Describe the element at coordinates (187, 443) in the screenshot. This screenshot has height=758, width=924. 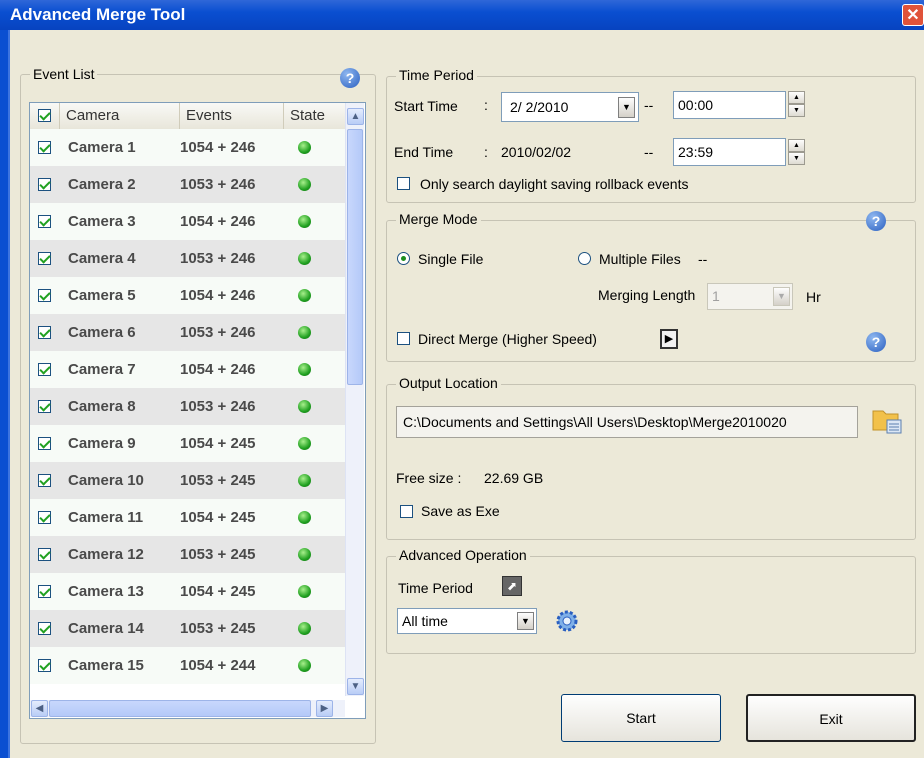
I see `table-row: Camera 9 1054 + 245` at that location.